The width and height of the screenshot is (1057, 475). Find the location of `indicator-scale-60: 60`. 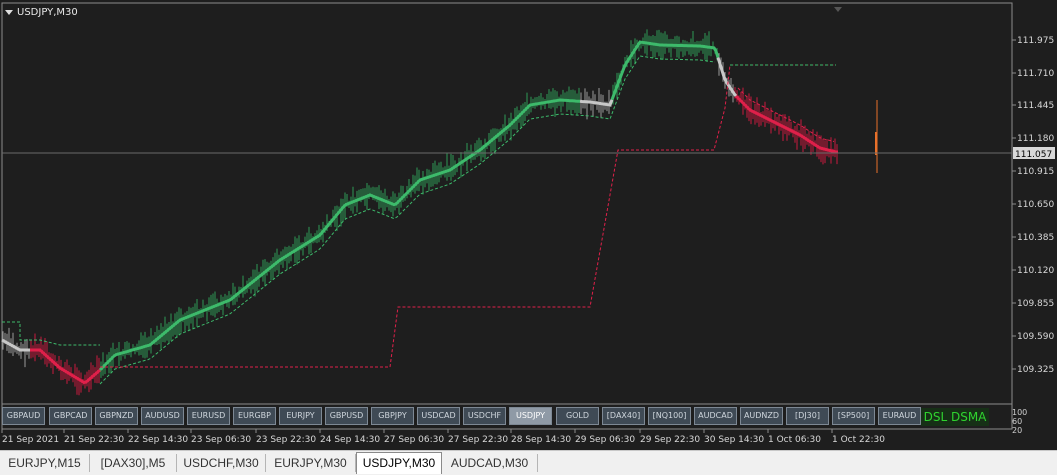

indicator-scale-60: 60 is located at coordinates (1017, 421).